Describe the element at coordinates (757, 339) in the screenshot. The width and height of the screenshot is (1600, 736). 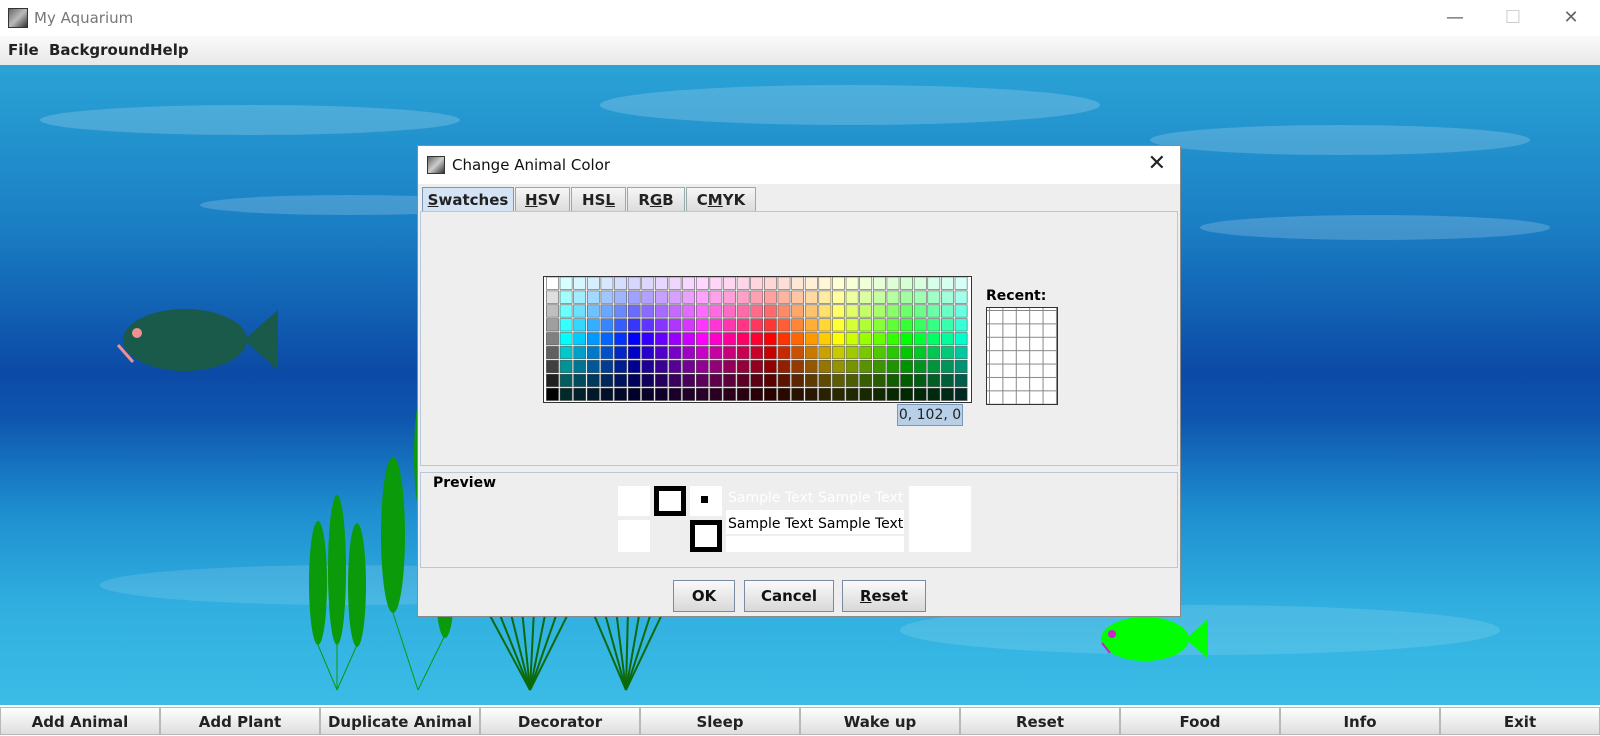
I see `swatch-grid` at that location.